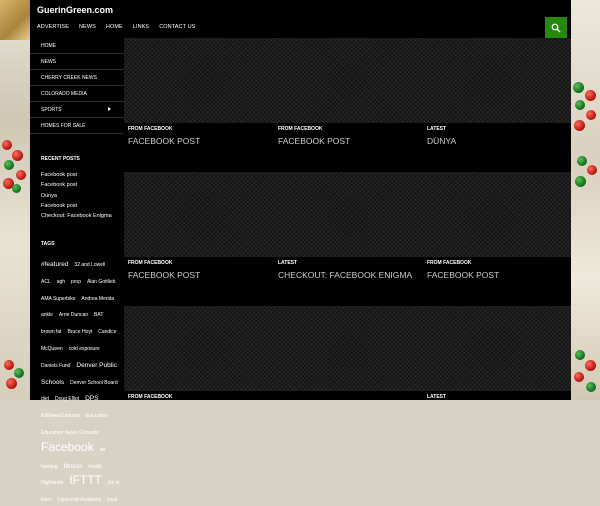 Image resolution: width=600 pixels, height=506 pixels. Describe the element at coordinates (69, 78) in the screenshot. I see `sidebar-item-label: Cherry Creek News` at that location.